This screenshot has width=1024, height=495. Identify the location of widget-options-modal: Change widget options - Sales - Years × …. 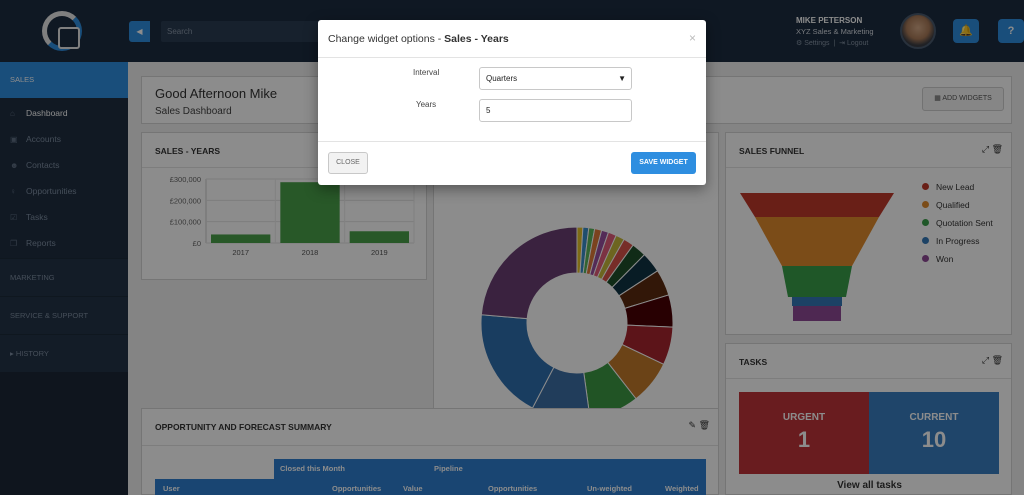
(512, 102).